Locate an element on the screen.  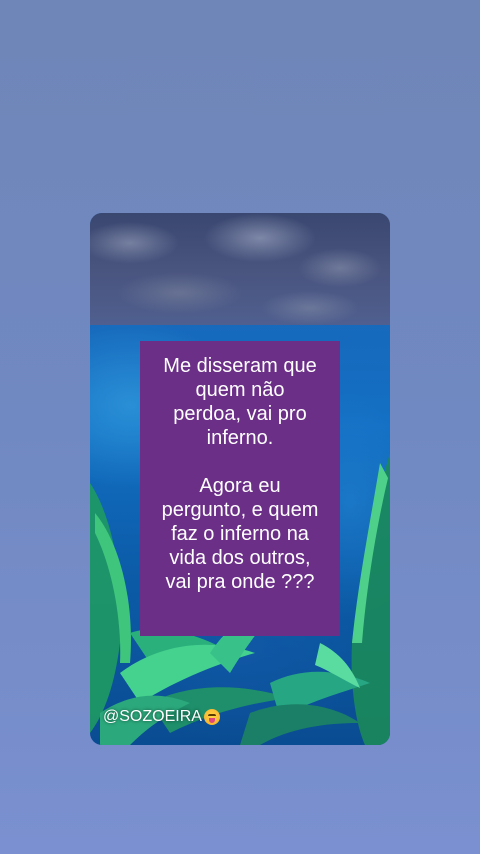
author-handle: @SOZOEIRA is located at coordinates (161, 717).